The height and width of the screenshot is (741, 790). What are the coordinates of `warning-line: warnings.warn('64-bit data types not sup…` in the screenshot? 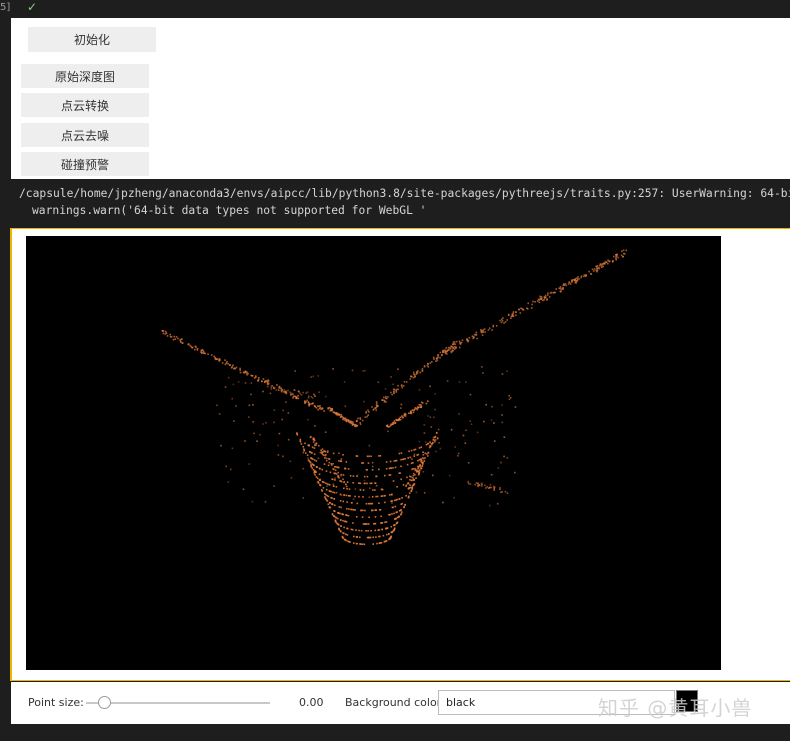 It's located at (229, 210).